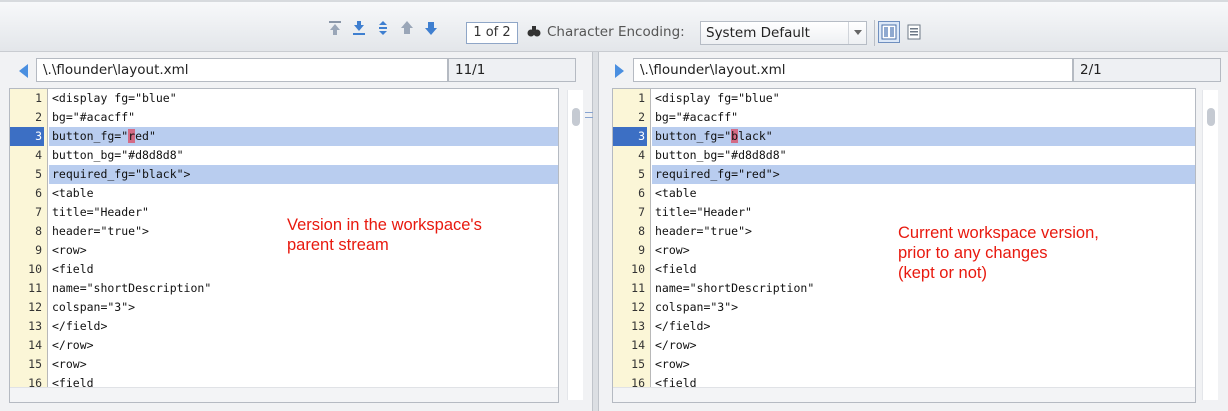  Describe the element at coordinates (973, 253) in the screenshot. I see `annotation-line: prior to any changes` at that location.